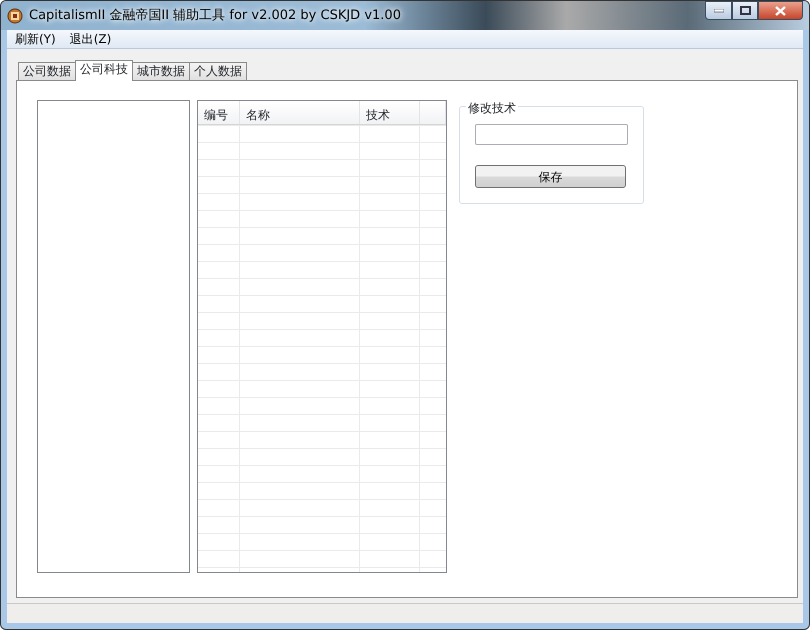 The height and width of the screenshot is (630, 810). What do you see at coordinates (390, 112) in the screenshot?
I see `column-header: 技术` at bounding box center [390, 112].